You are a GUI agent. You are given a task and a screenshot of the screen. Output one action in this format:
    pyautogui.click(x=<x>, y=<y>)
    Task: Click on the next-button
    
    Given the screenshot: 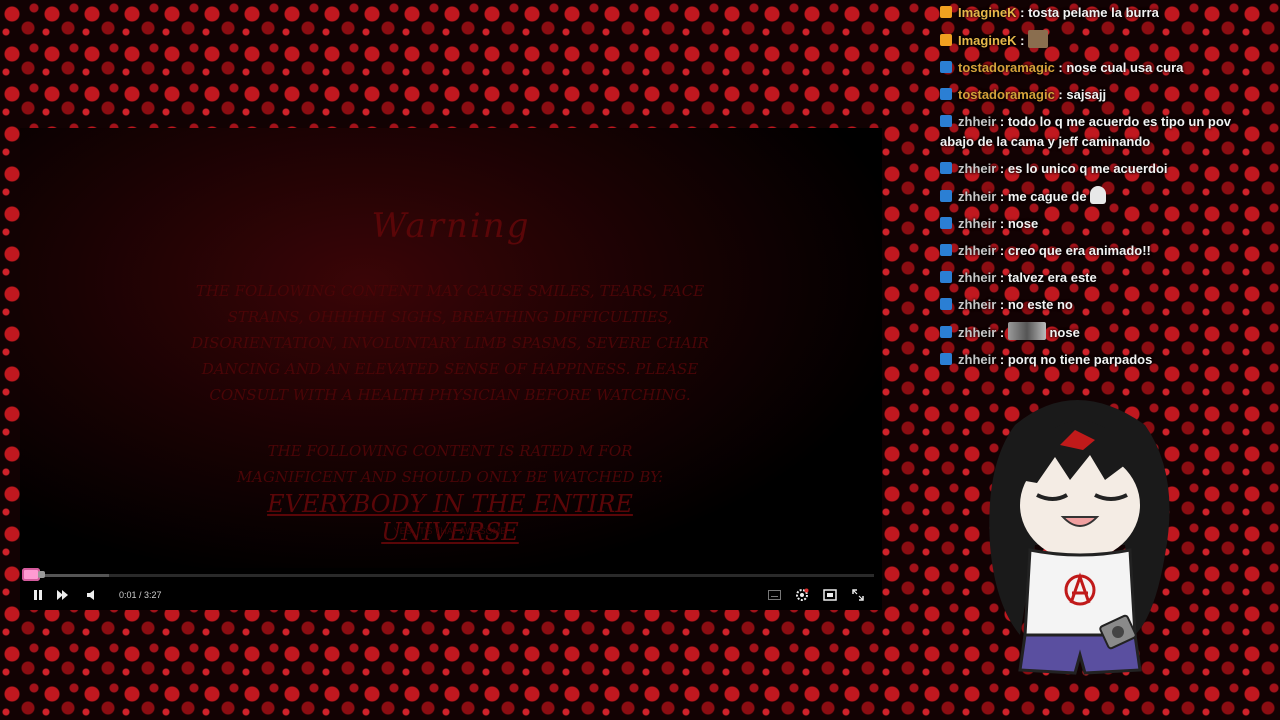 What is the action you would take?
    pyautogui.click(x=62, y=595)
    